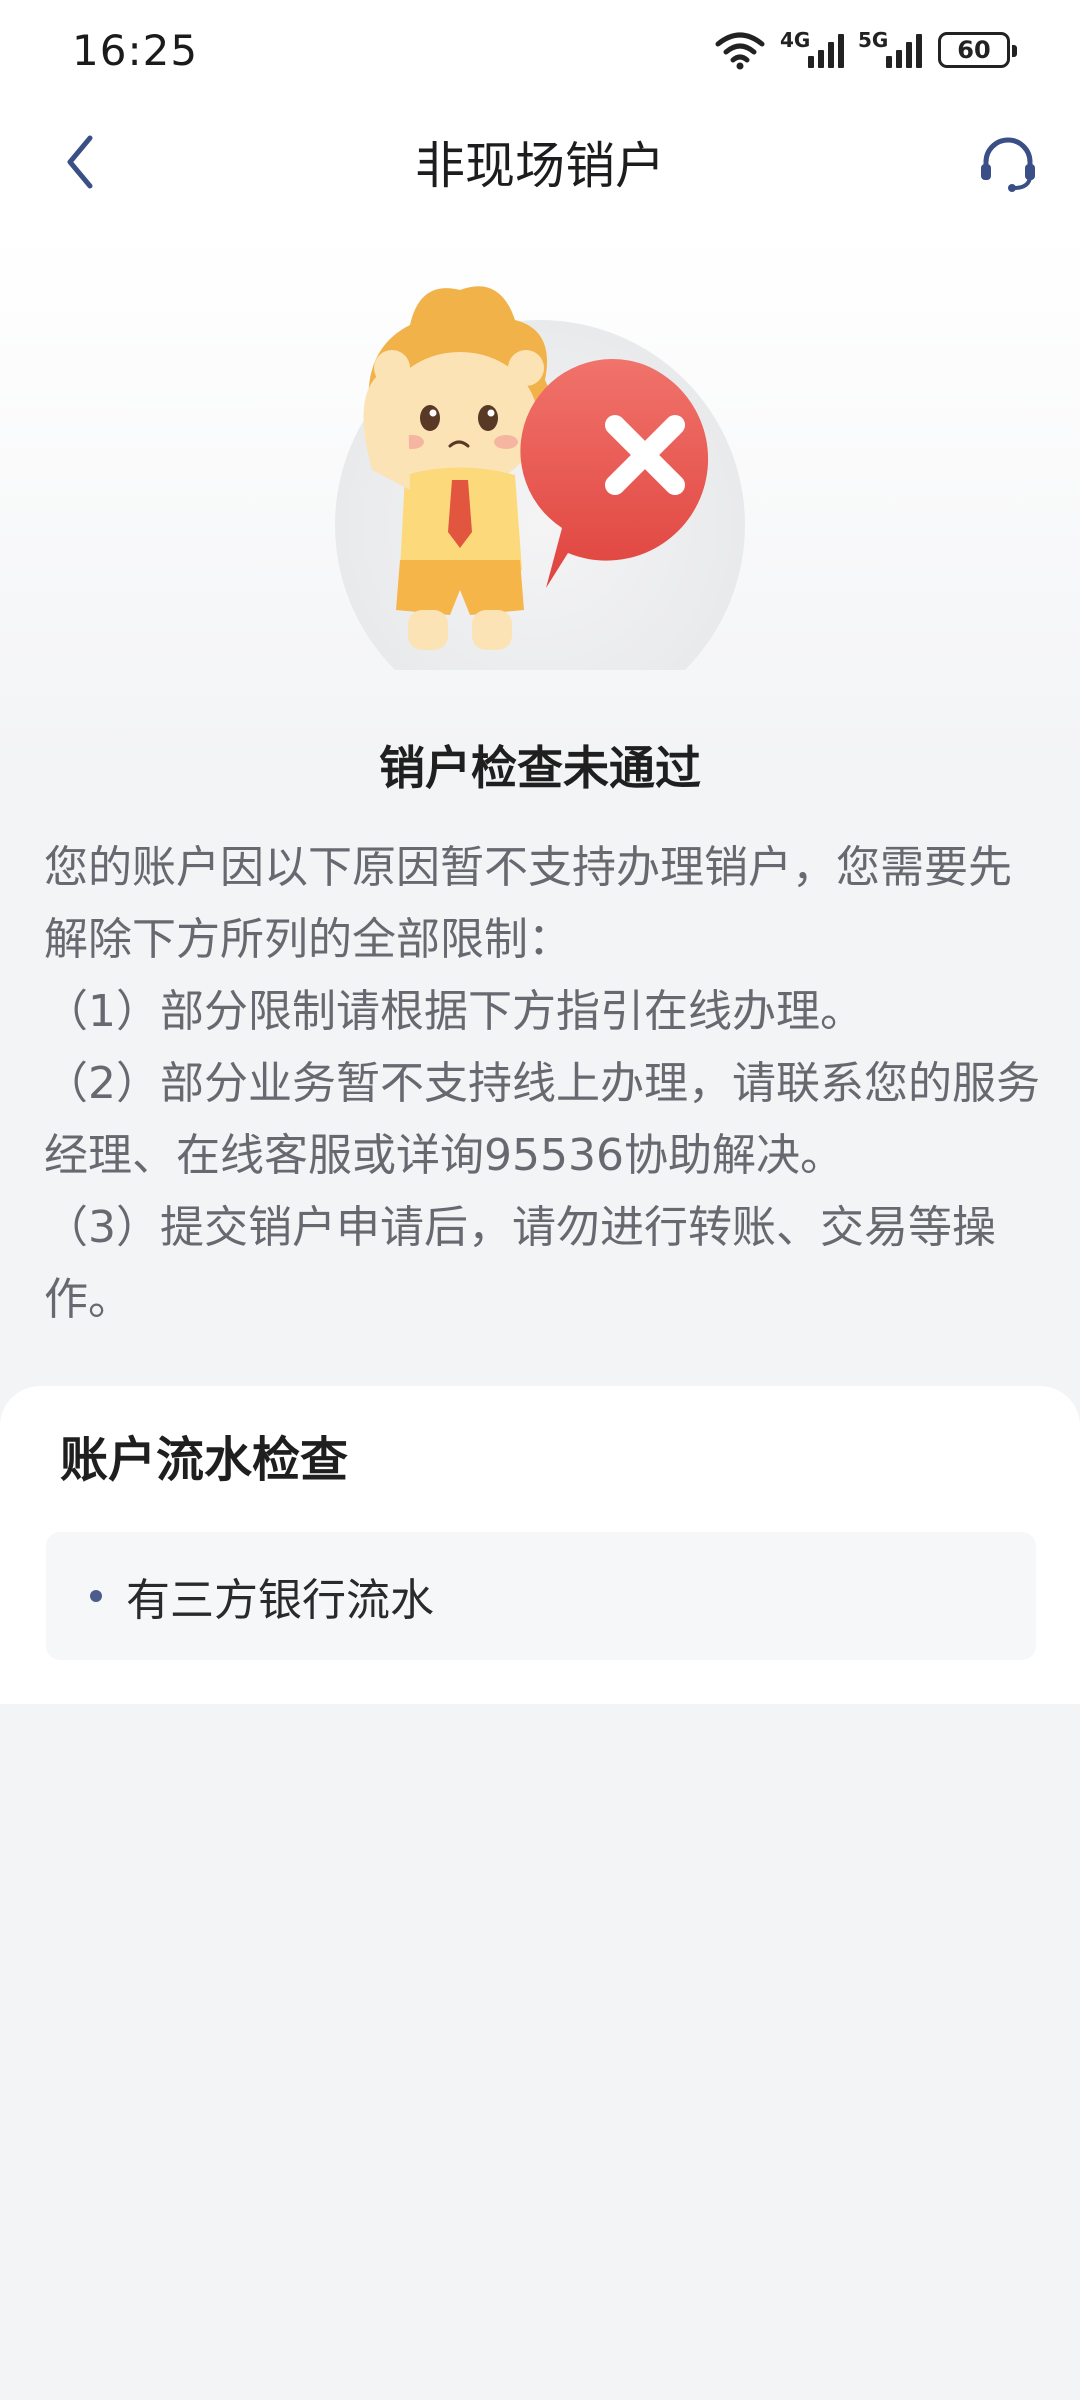 The height and width of the screenshot is (2400, 1080). I want to click on list-item-label: 有三方银行流水, so click(280, 1600).